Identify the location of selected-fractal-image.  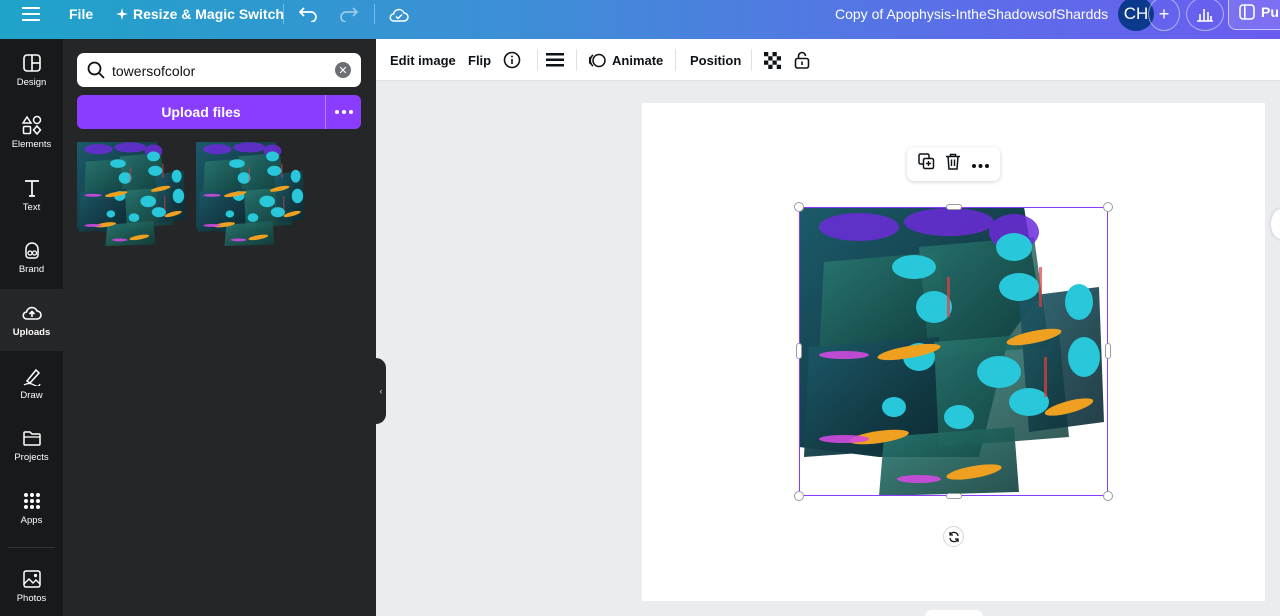
(953, 351).